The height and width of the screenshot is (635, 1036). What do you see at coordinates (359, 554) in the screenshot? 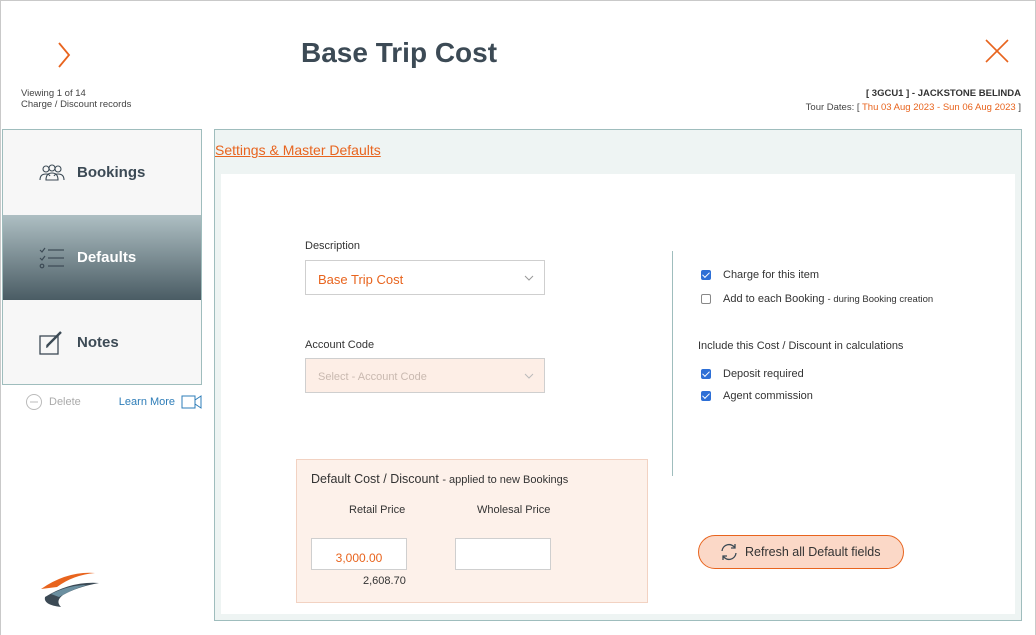
I see `retail-price-input: 3,000.00` at bounding box center [359, 554].